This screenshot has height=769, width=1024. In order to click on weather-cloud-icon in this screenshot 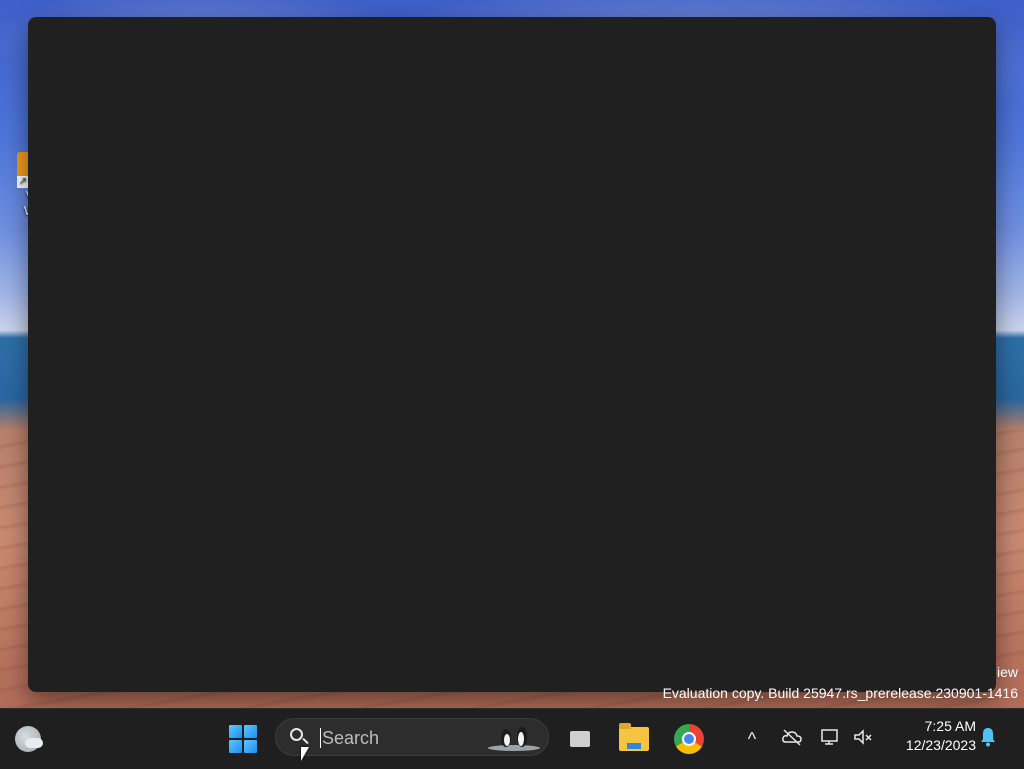, I will do `click(29, 739)`.